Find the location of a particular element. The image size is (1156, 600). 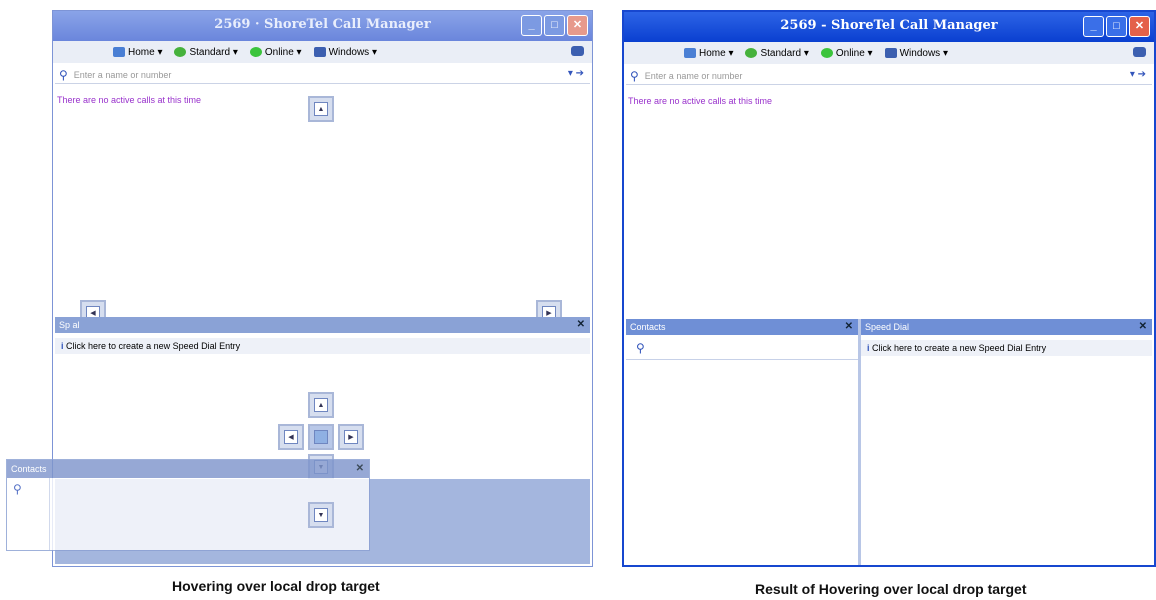

drop-target-cross-left: ◀ is located at coordinates (291, 437).